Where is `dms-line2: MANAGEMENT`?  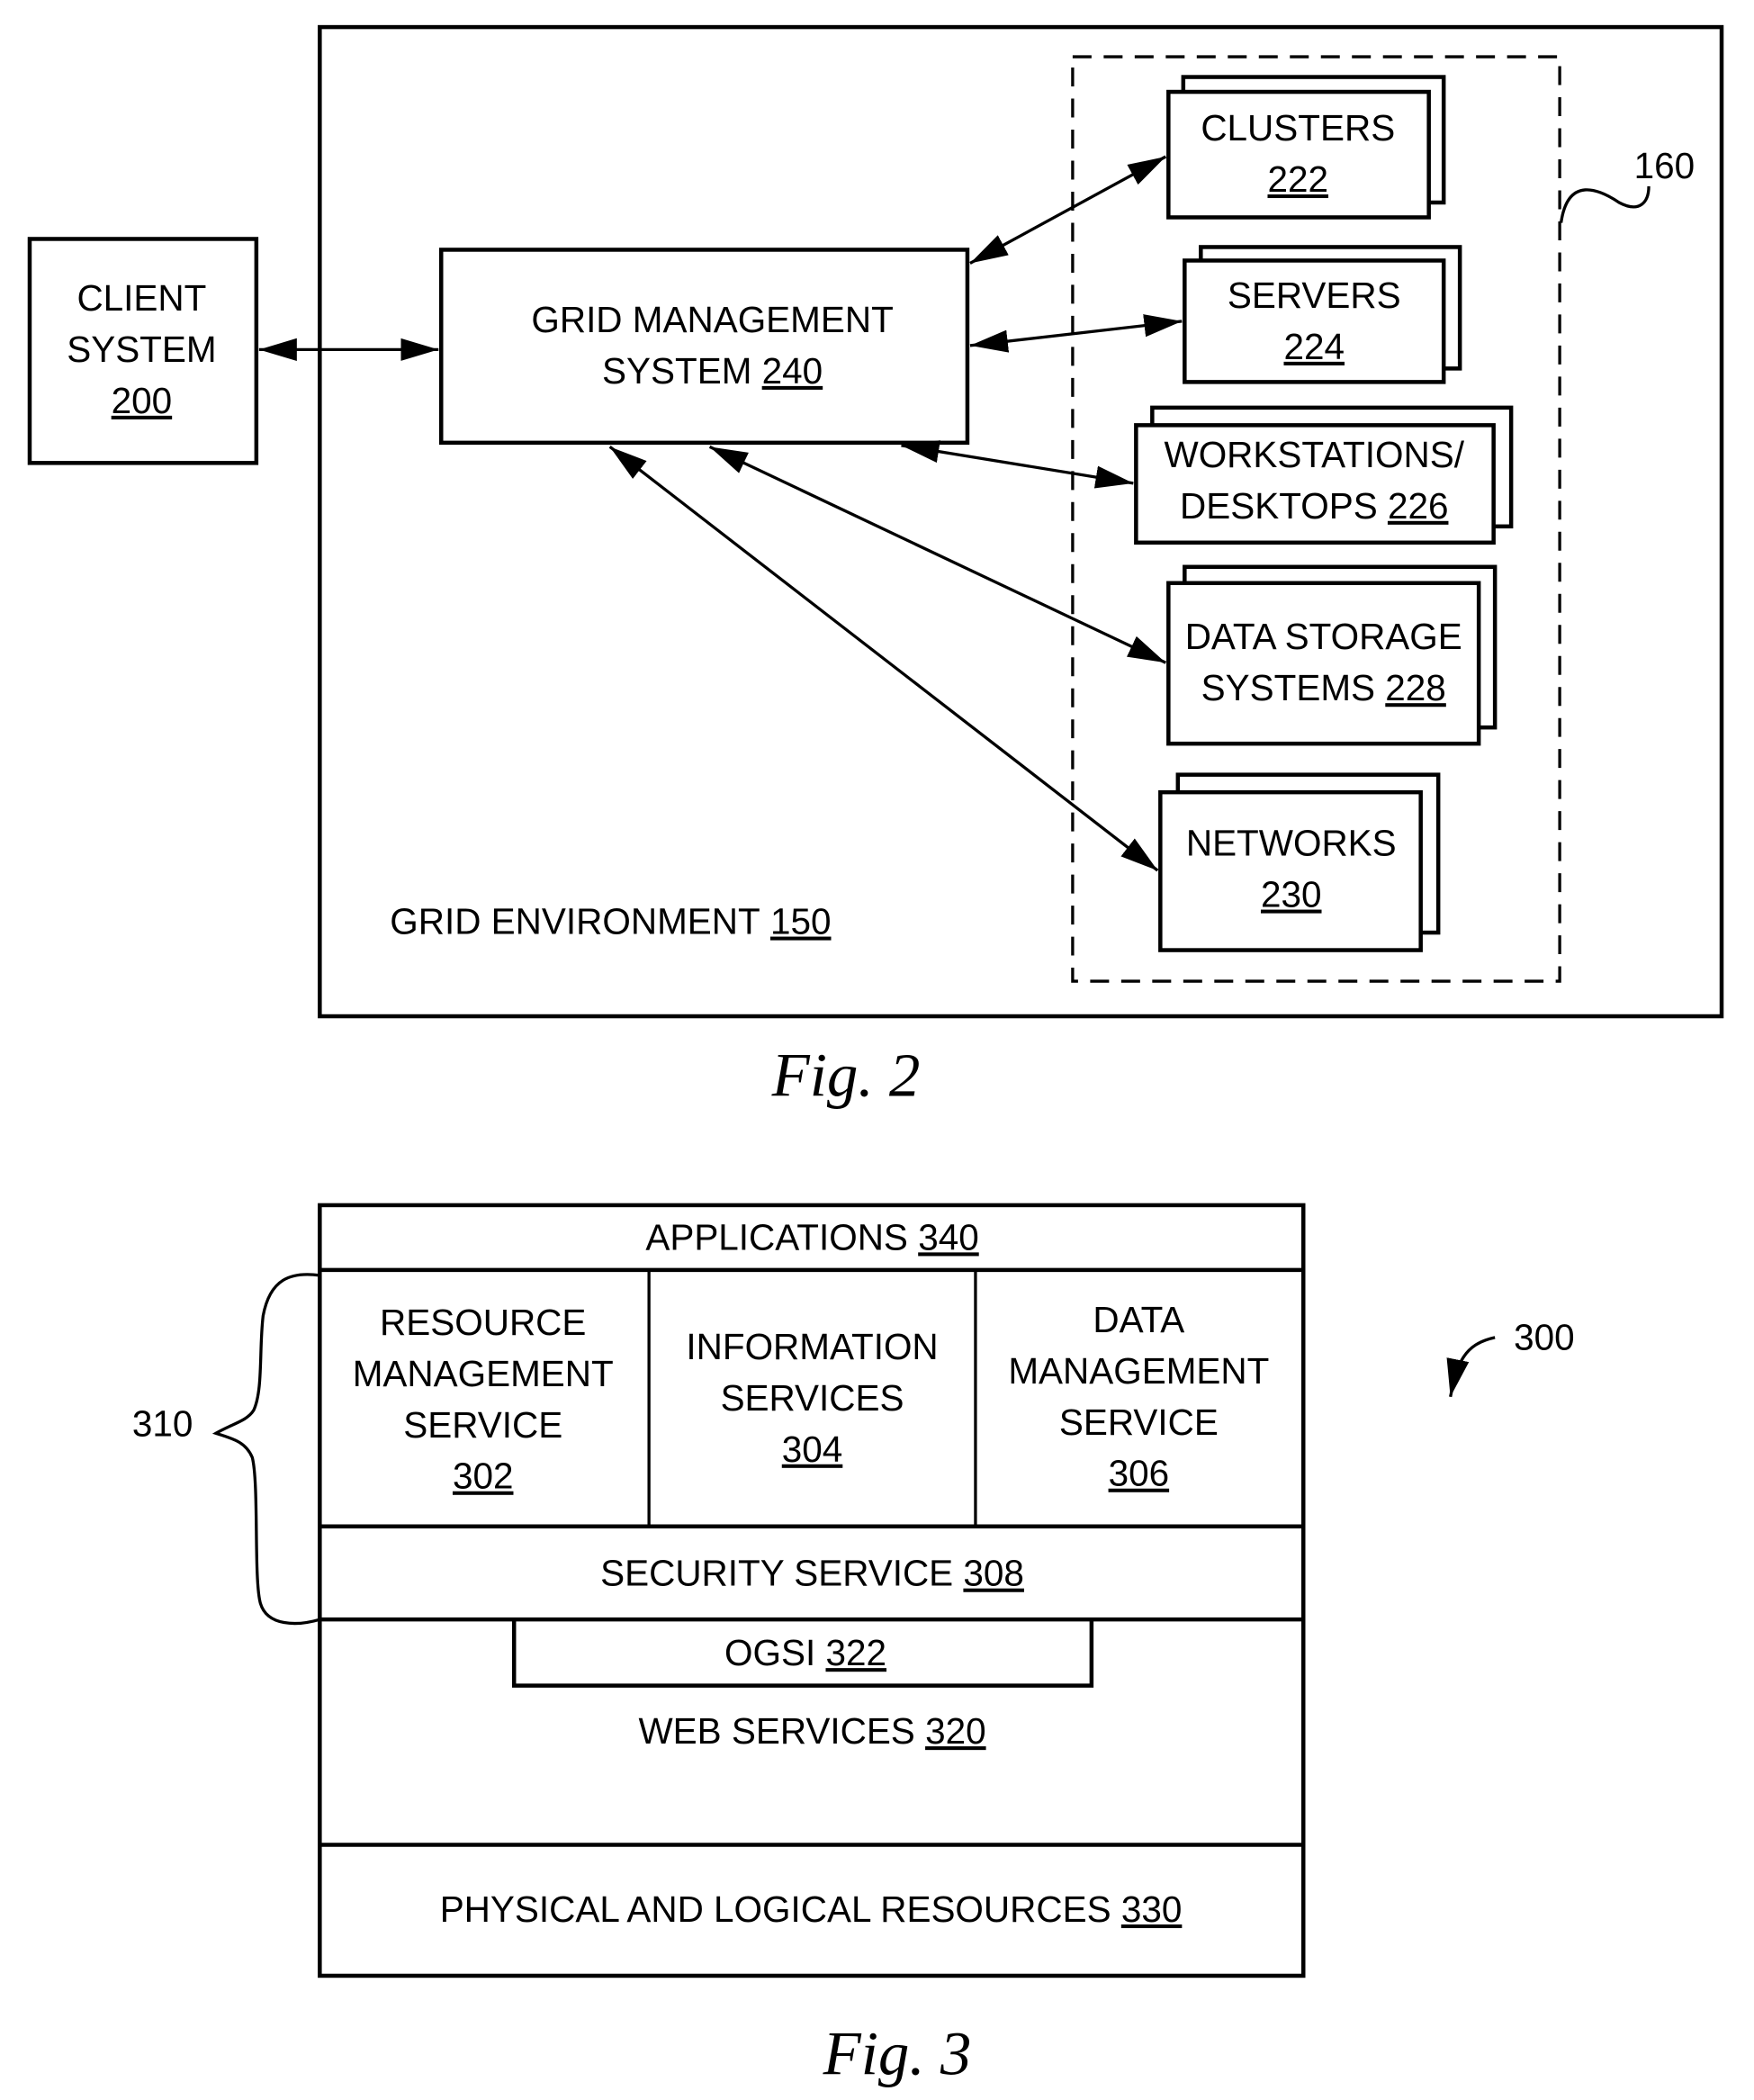 dms-line2: MANAGEMENT is located at coordinates (1138, 1371).